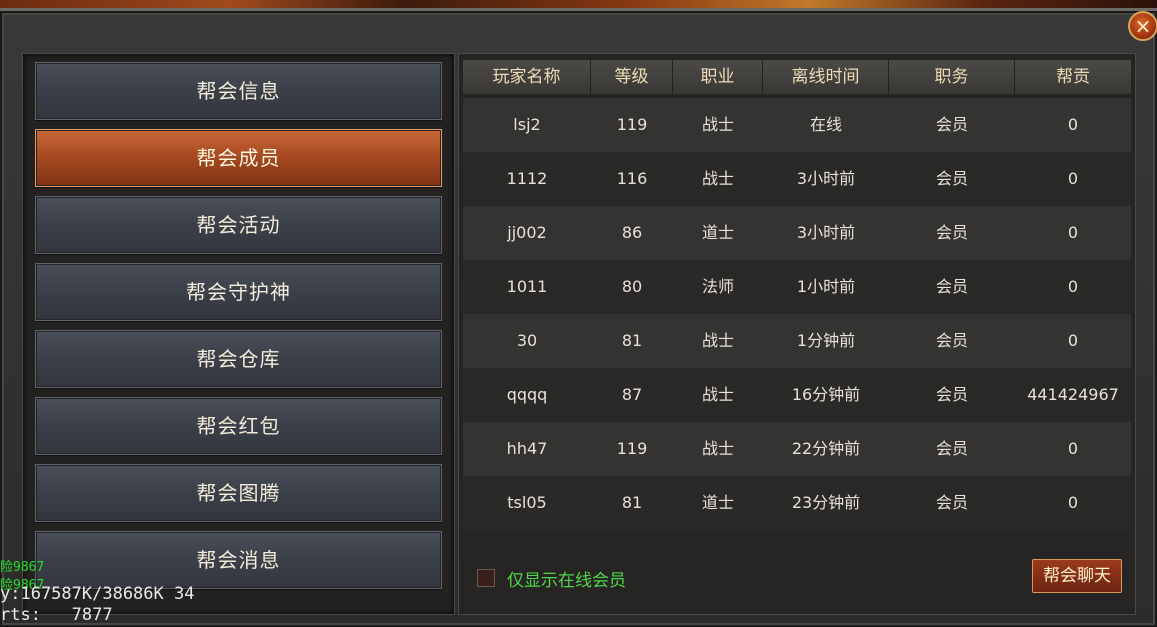 The width and height of the screenshot is (1157, 627). I want to click on header-position: 职务, so click(952, 77).